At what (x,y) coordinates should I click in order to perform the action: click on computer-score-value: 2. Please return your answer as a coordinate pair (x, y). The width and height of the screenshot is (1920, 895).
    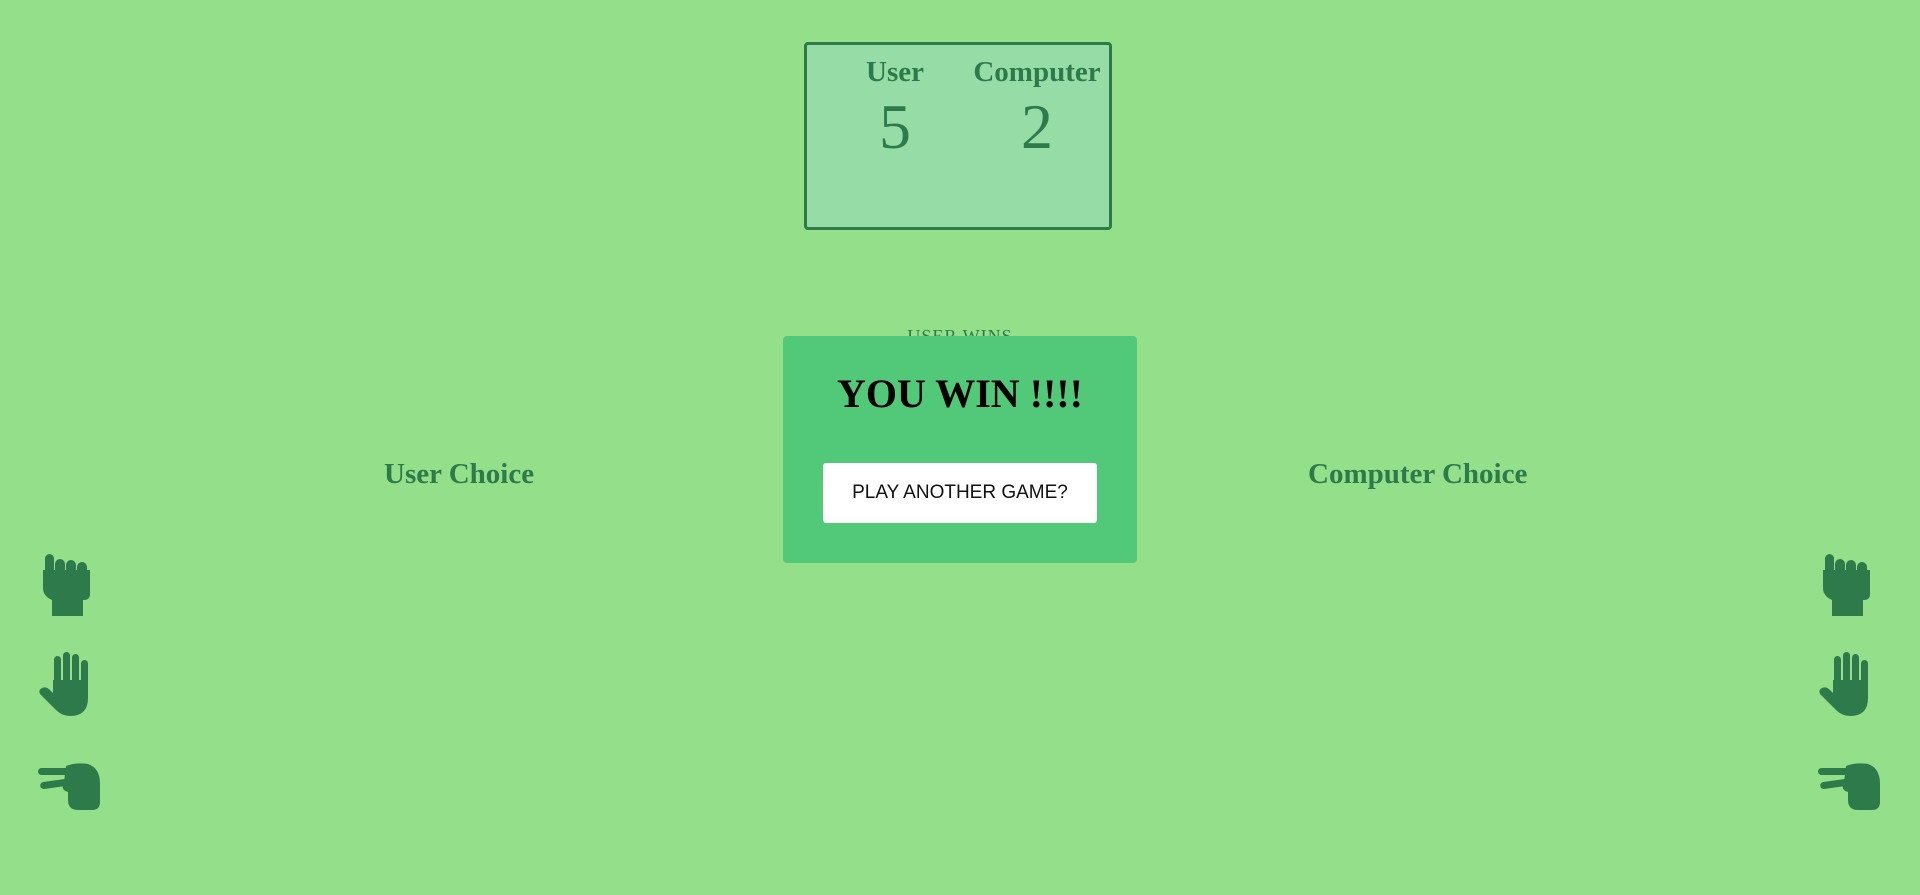
    Looking at the image, I should click on (1037, 126).